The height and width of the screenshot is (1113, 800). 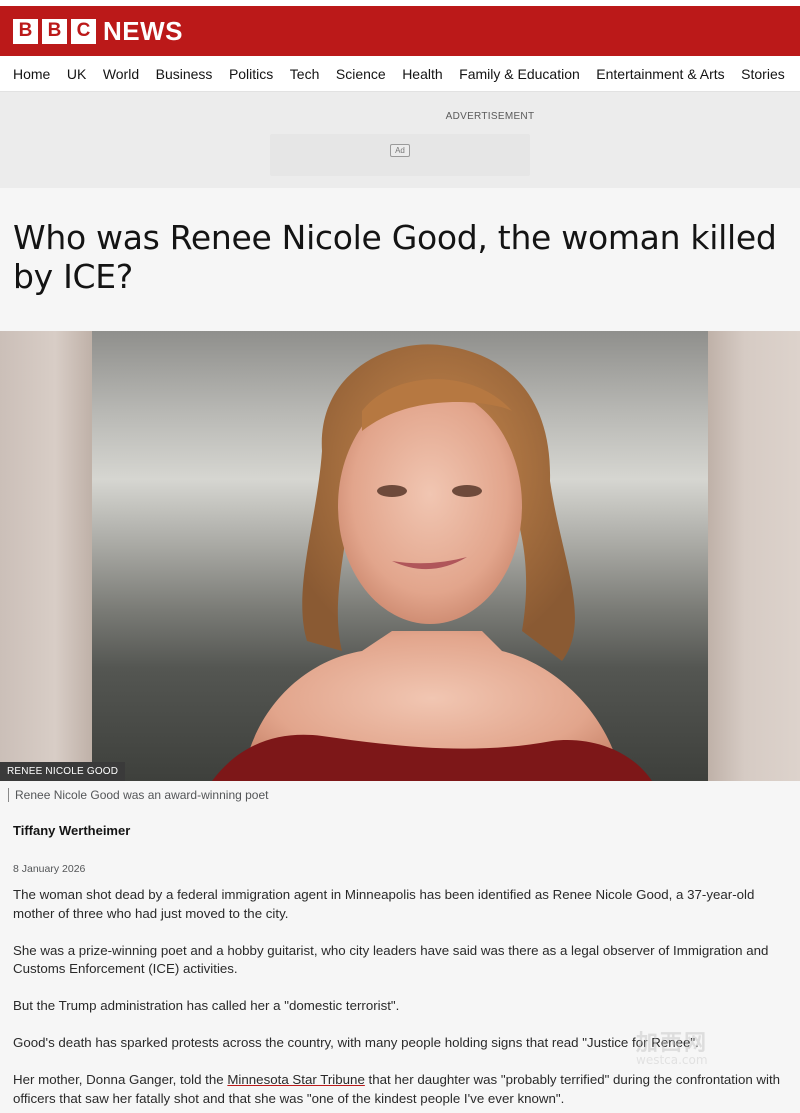 I want to click on author-byline: Tiffany Wertheimer, so click(x=400, y=823).